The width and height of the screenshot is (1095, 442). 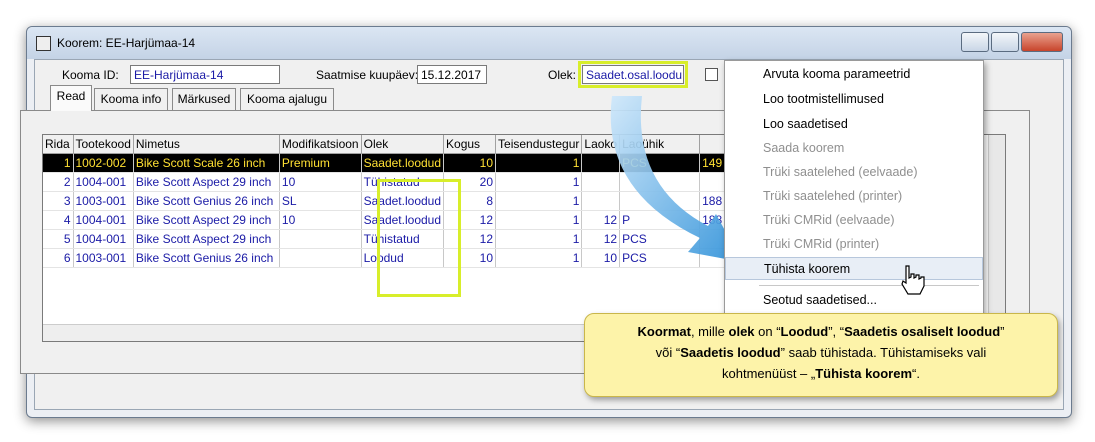 I want to click on menu-item-saada-koorem: Saada koorem, so click(x=804, y=148).